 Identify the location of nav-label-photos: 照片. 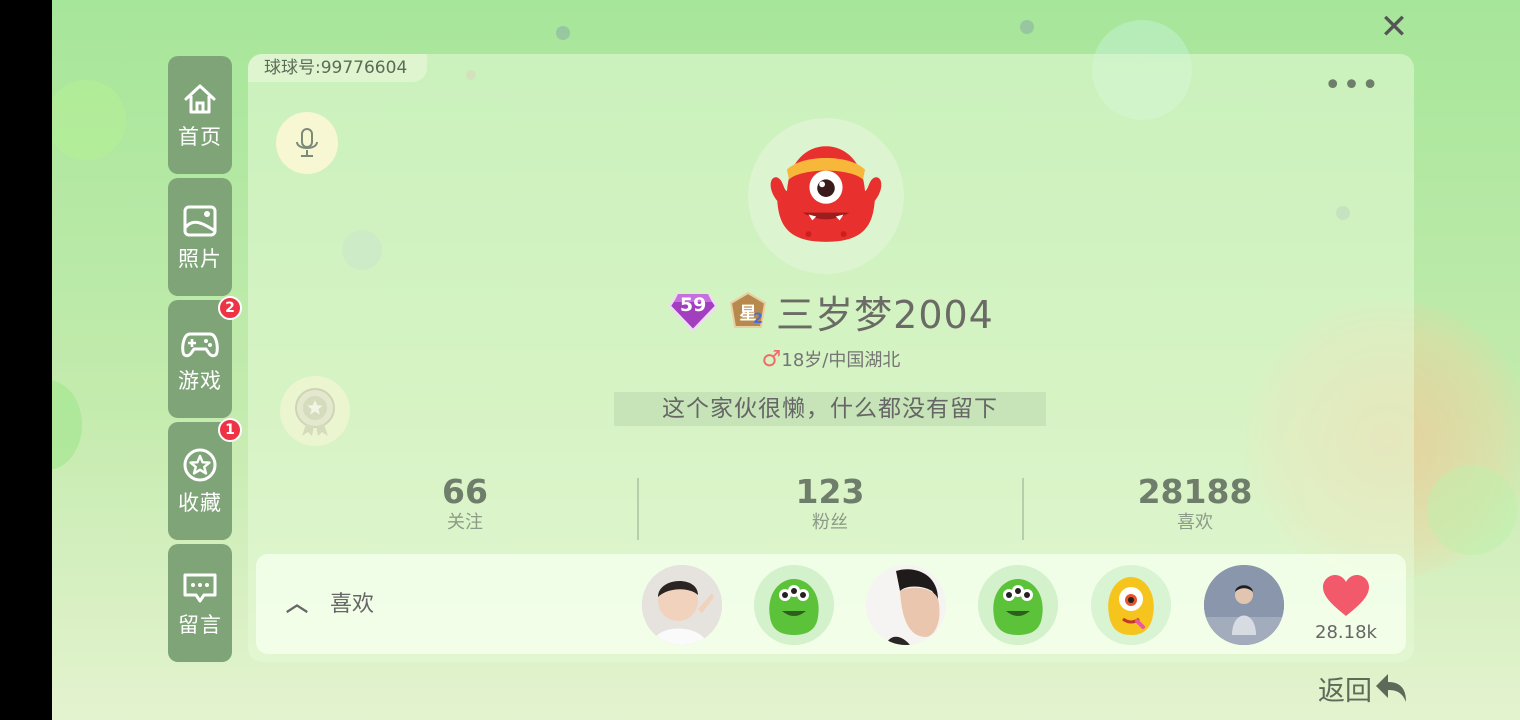
(200, 259).